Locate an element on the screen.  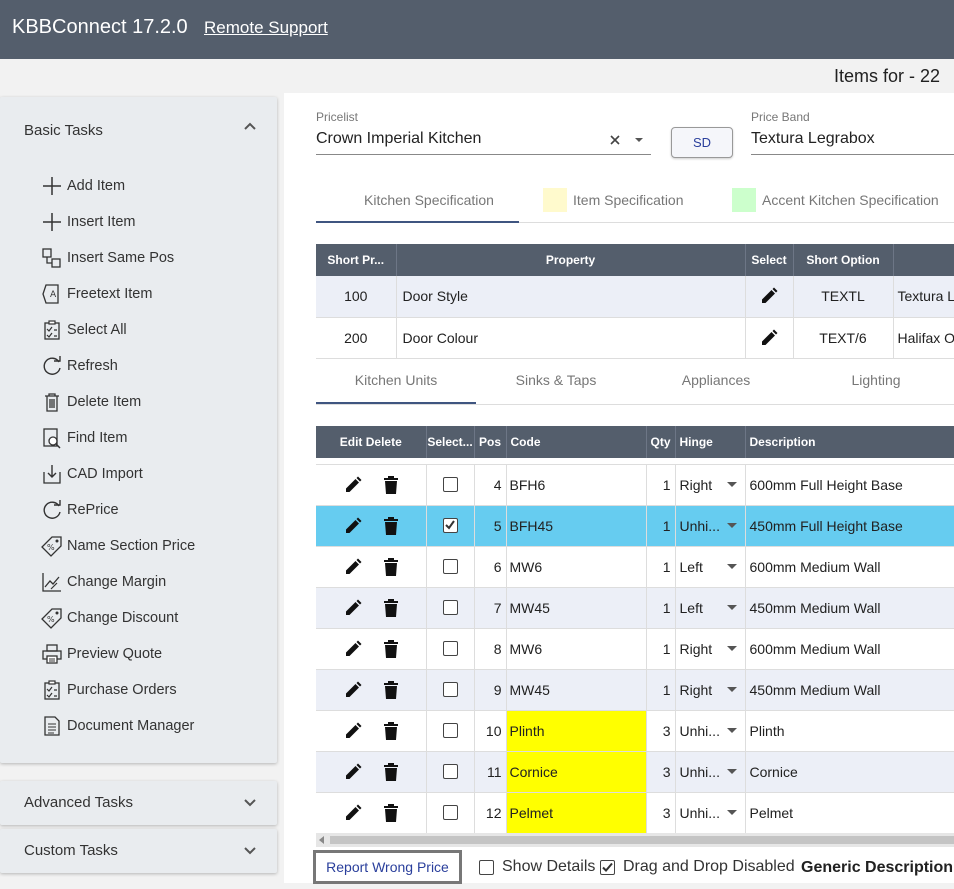
scroll-left-icon is located at coordinates (321, 840).